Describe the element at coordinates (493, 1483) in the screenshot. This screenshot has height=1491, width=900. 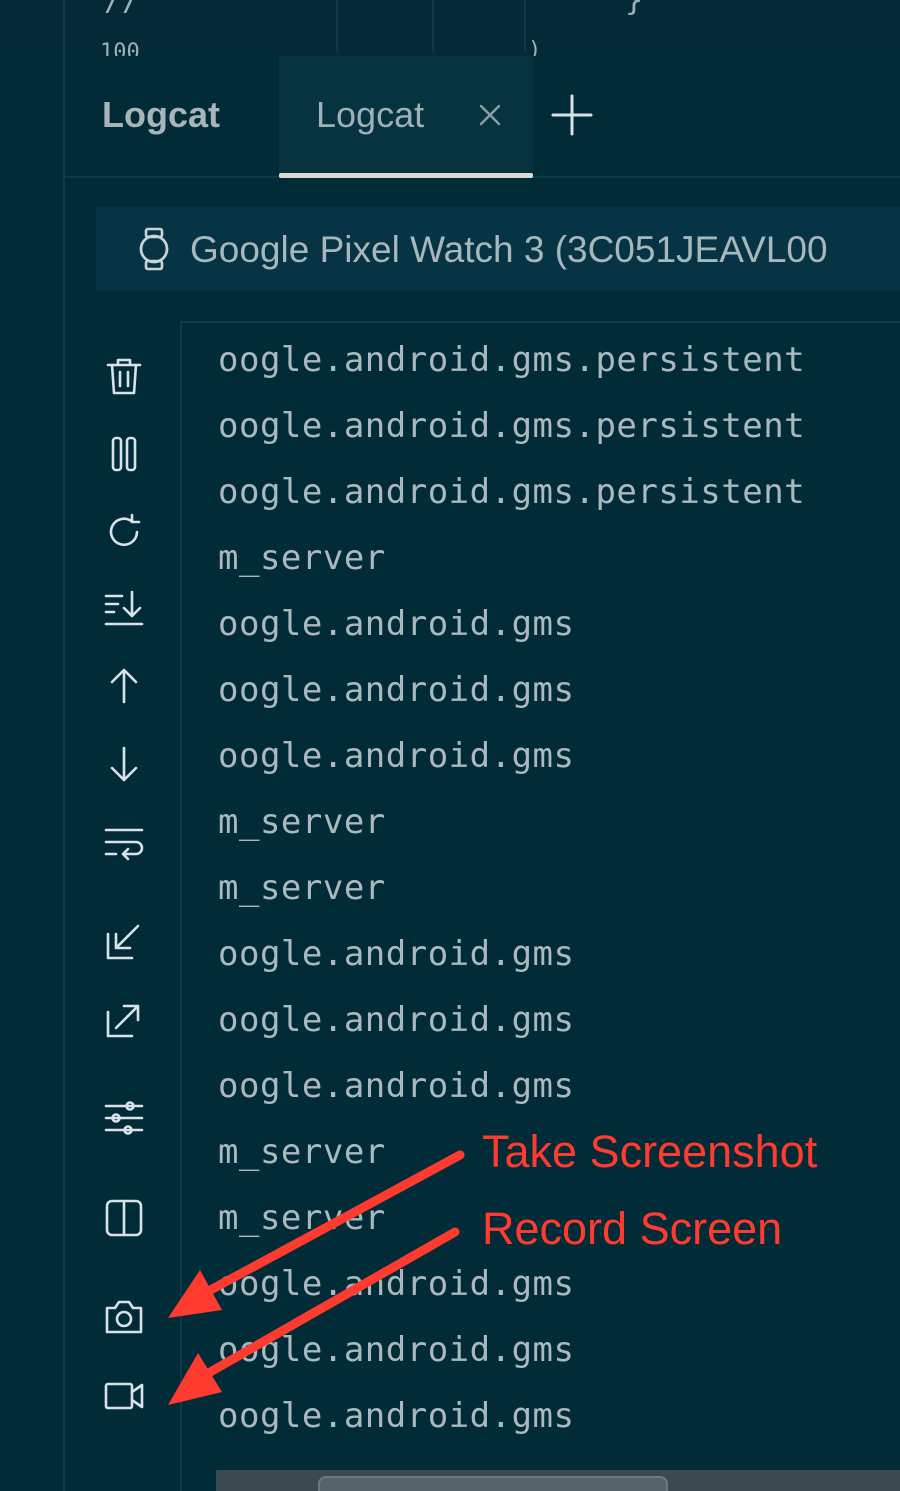
I see `scrollbar-thumb` at that location.